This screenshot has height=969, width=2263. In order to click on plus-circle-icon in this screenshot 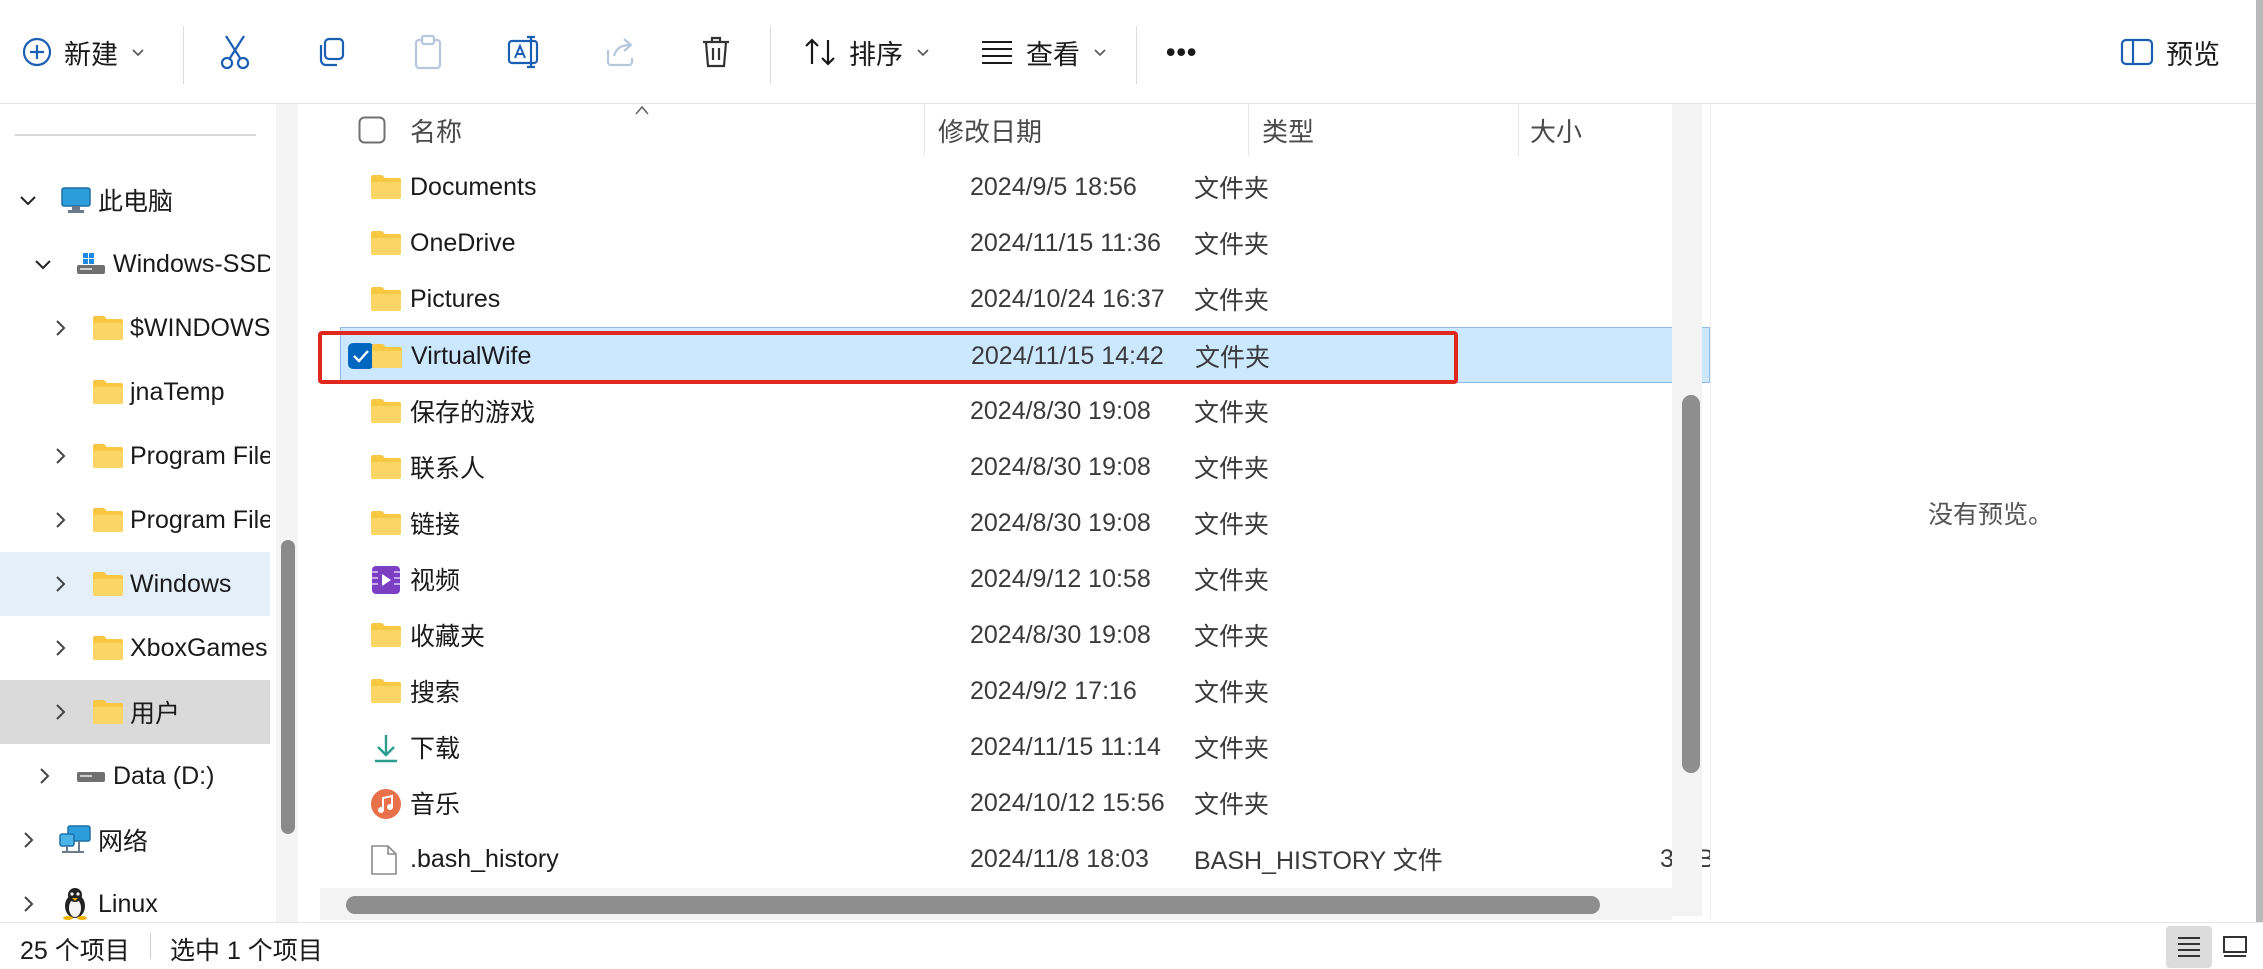, I will do `click(37, 52)`.